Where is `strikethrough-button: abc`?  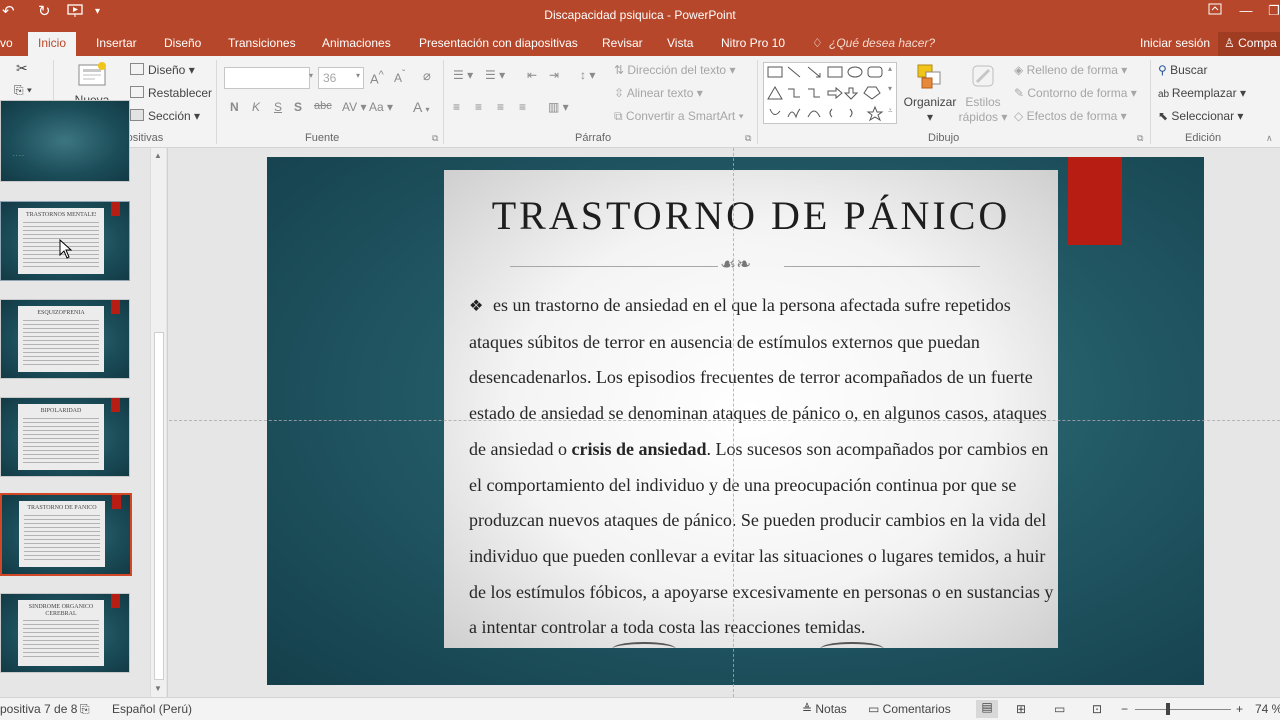
strikethrough-button: abc is located at coordinates (323, 106).